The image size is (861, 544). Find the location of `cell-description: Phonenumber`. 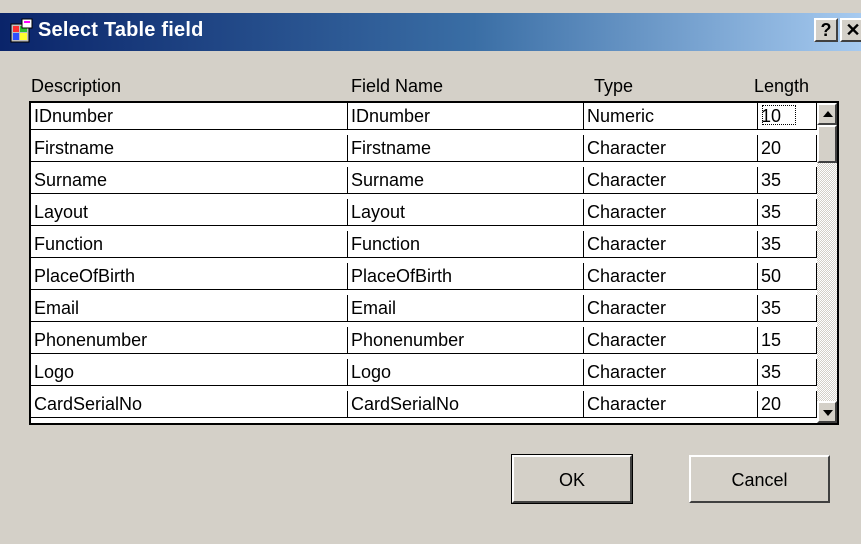

cell-description: Phonenumber is located at coordinates (189, 340).